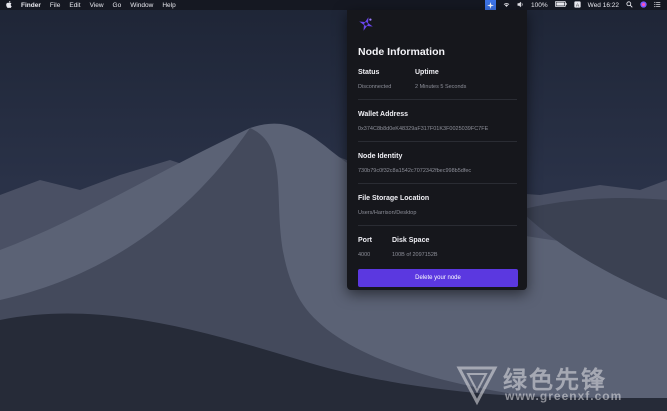 The image size is (667, 411). What do you see at coordinates (441, 87) in the screenshot?
I see `uptime-value: 2 Minutes 5 Seconds` at bounding box center [441, 87].